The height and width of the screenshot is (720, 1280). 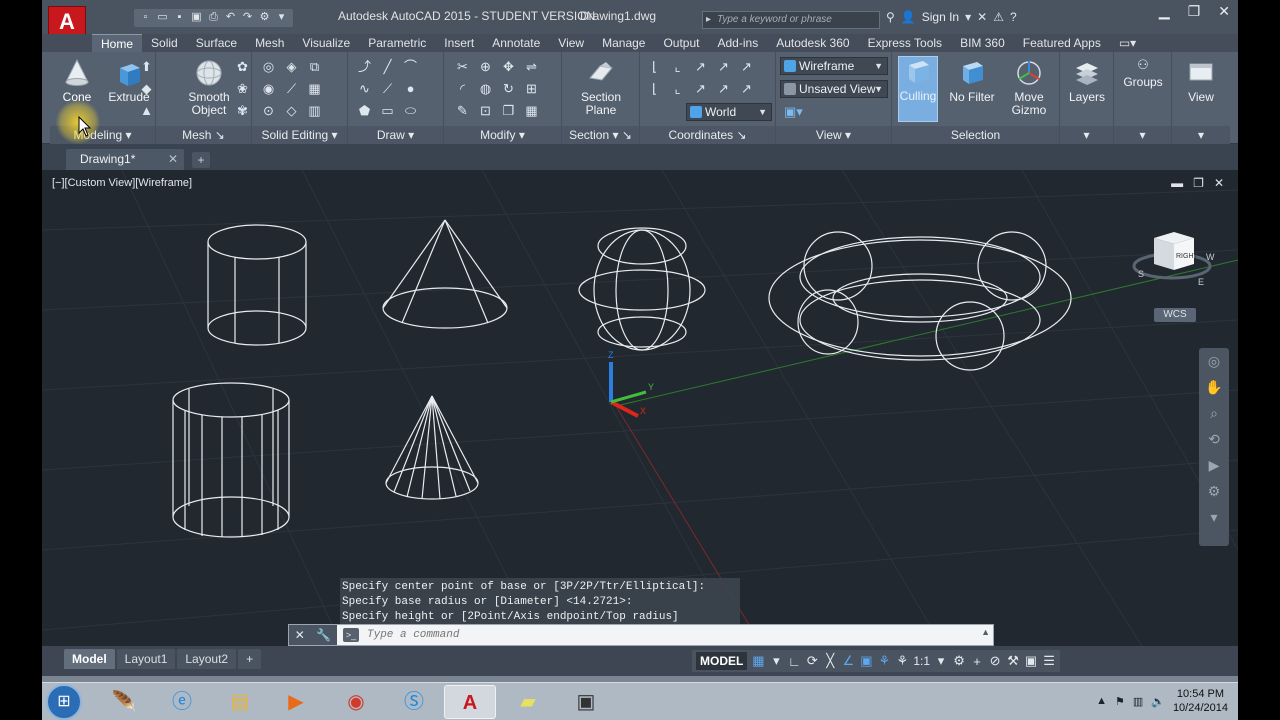 What do you see at coordinates (1087, 81) in the screenshot?
I see `layers-button: Layers` at bounding box center [1087, 81].